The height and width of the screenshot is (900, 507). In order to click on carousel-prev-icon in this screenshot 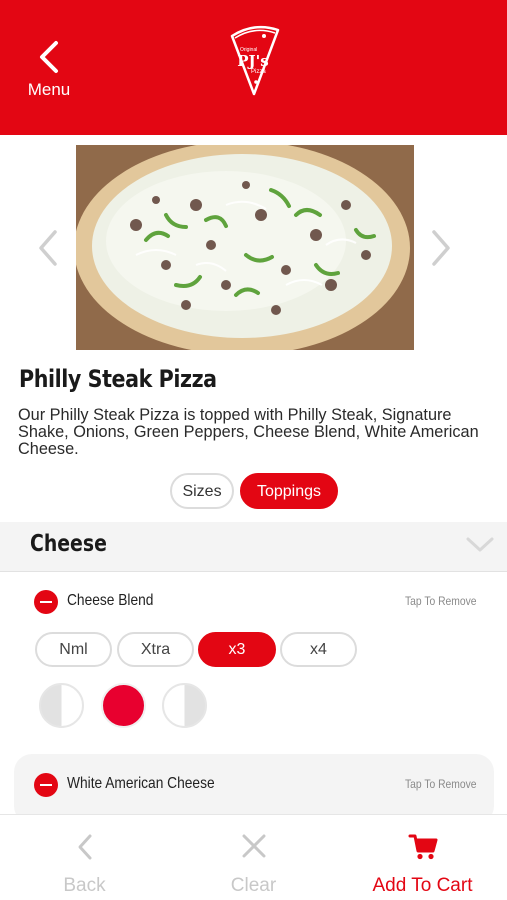, I will do `click(48, 248)`.